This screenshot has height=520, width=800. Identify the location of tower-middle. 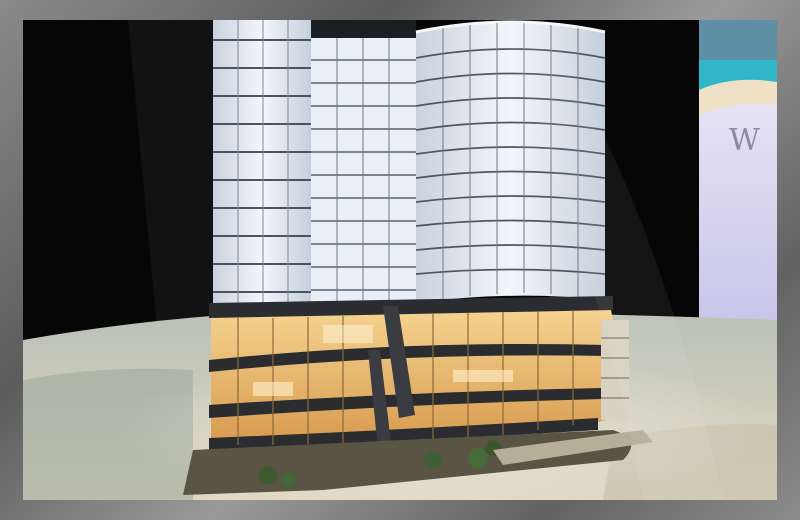
(363, 161).